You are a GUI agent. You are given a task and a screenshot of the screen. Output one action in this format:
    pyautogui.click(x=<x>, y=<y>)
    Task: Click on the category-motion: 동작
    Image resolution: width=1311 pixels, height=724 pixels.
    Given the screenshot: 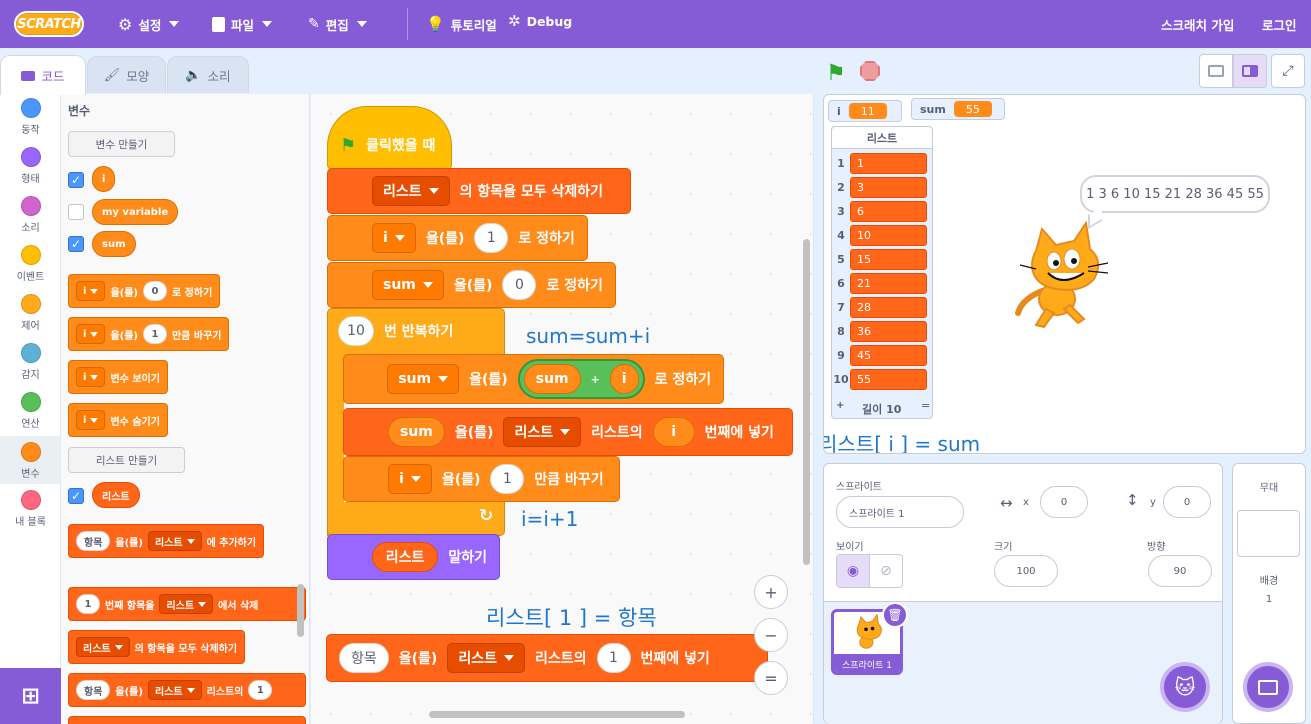 What is the action you would take?
    pyautogui.click(x=30, y=117)
    